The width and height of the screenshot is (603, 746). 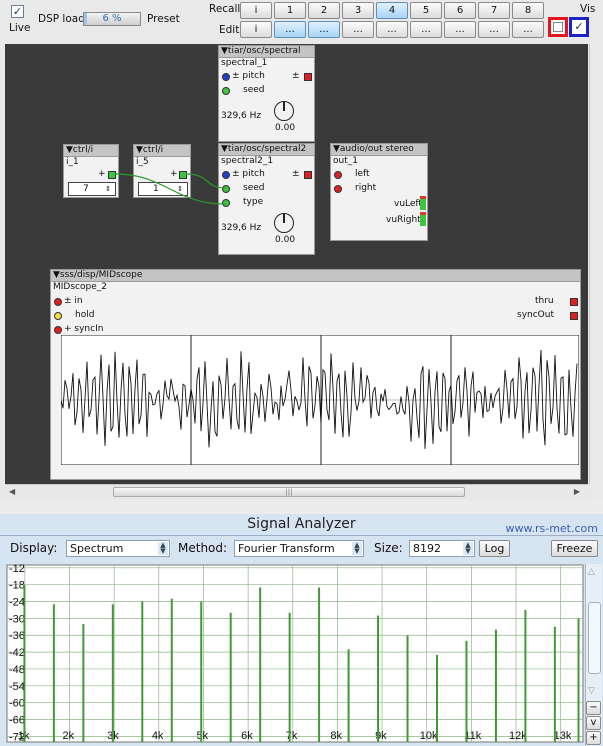 I want to click on vis-label: Vis, so click(x=588, y=9).